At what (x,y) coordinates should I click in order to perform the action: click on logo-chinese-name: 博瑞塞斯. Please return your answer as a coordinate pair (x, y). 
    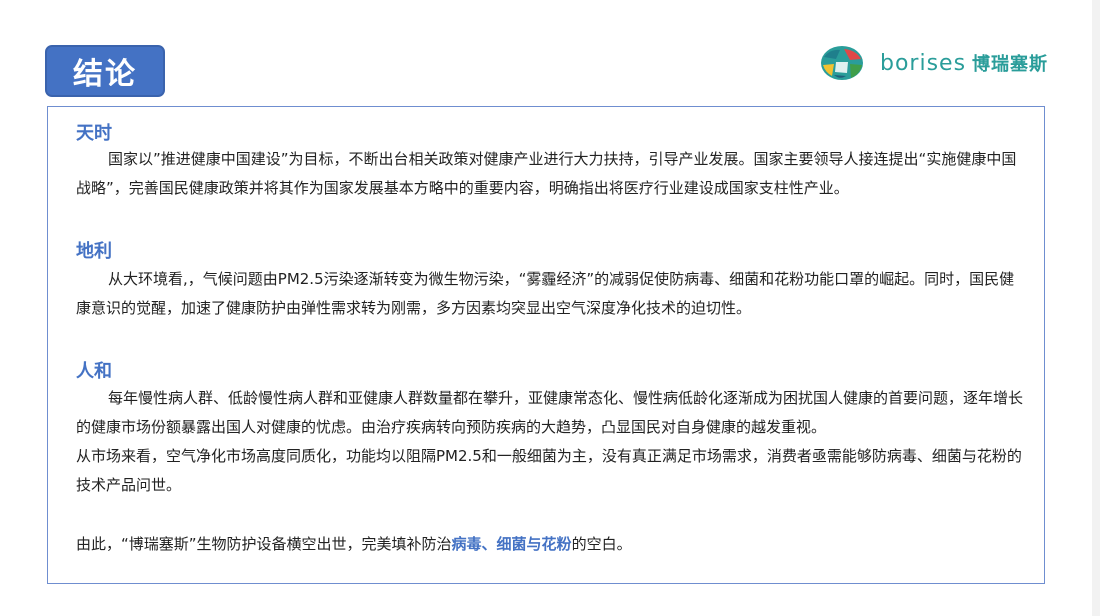
    Looking at the image, I should click on (1010, 64).